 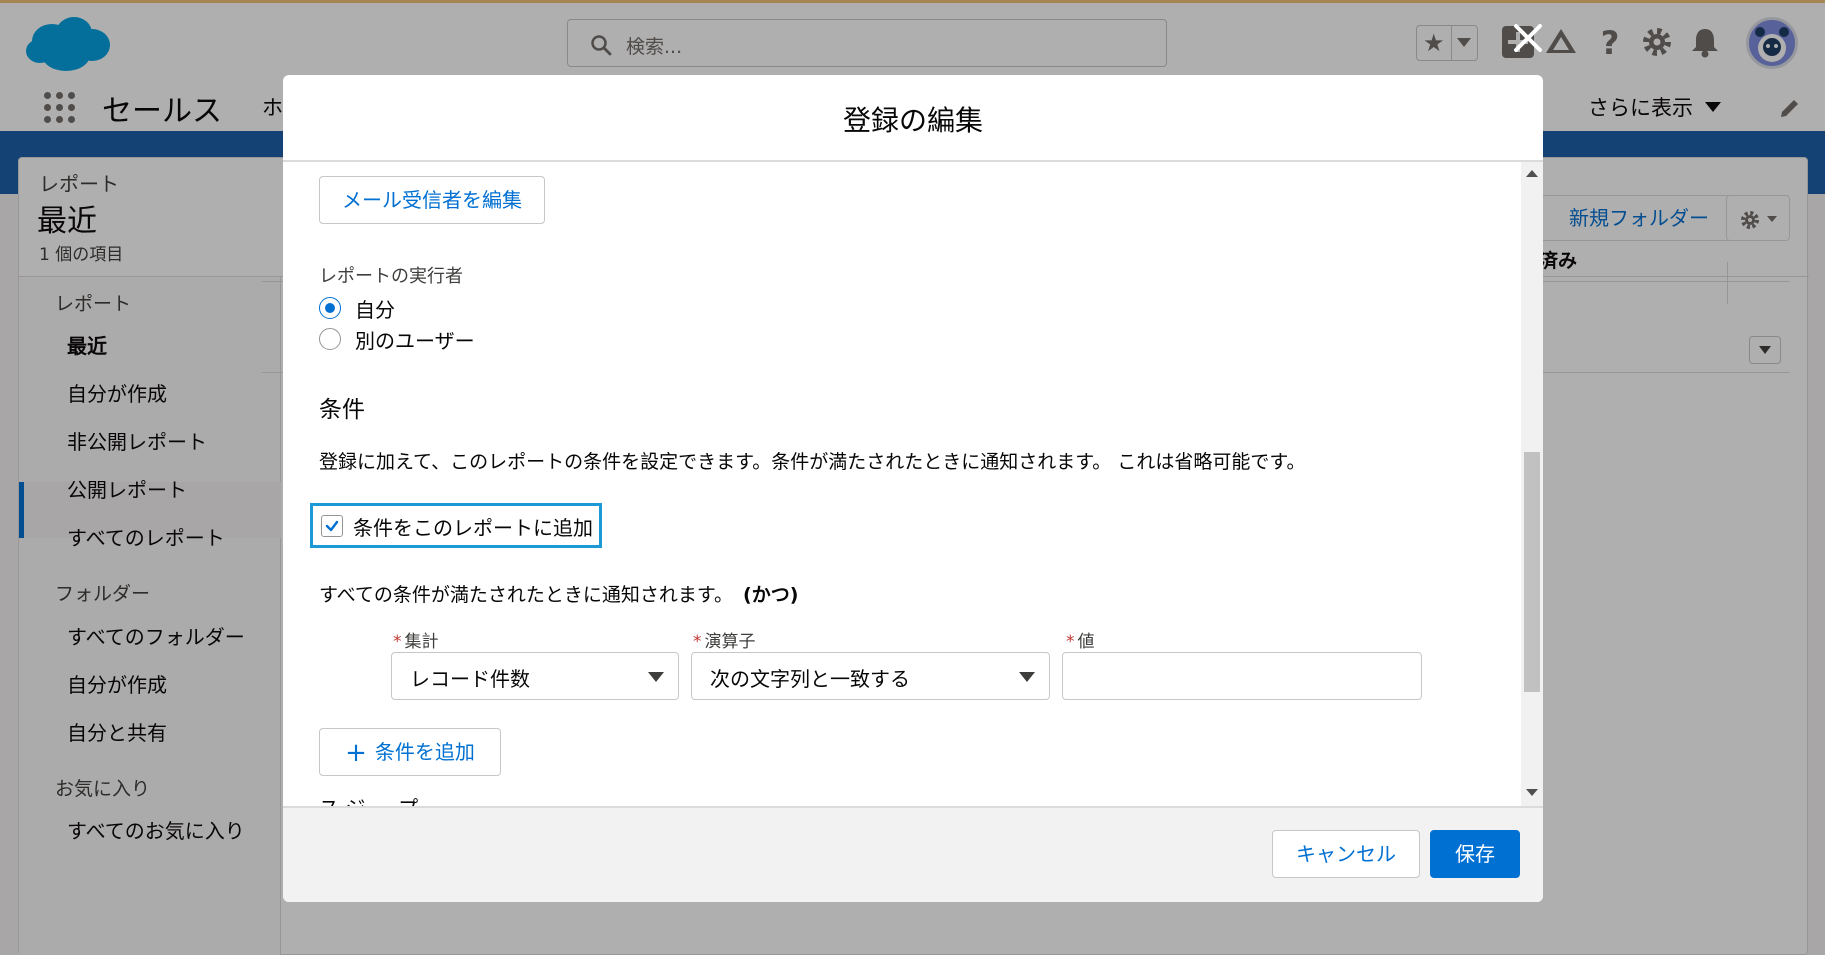 What do you see at coordinates (391, 276) in the screenshot?
I see `runner-label: レポートの実行者` at bounding box center [391, 276].